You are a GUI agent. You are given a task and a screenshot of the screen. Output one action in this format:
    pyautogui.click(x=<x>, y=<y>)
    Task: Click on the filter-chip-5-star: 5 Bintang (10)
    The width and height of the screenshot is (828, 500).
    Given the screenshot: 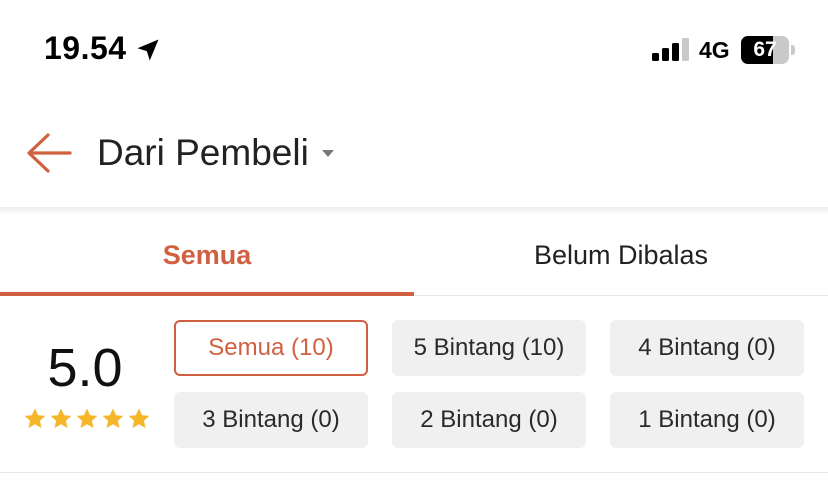 What is the action you would take?
    pyautogui.click(x=489, y=348)
    